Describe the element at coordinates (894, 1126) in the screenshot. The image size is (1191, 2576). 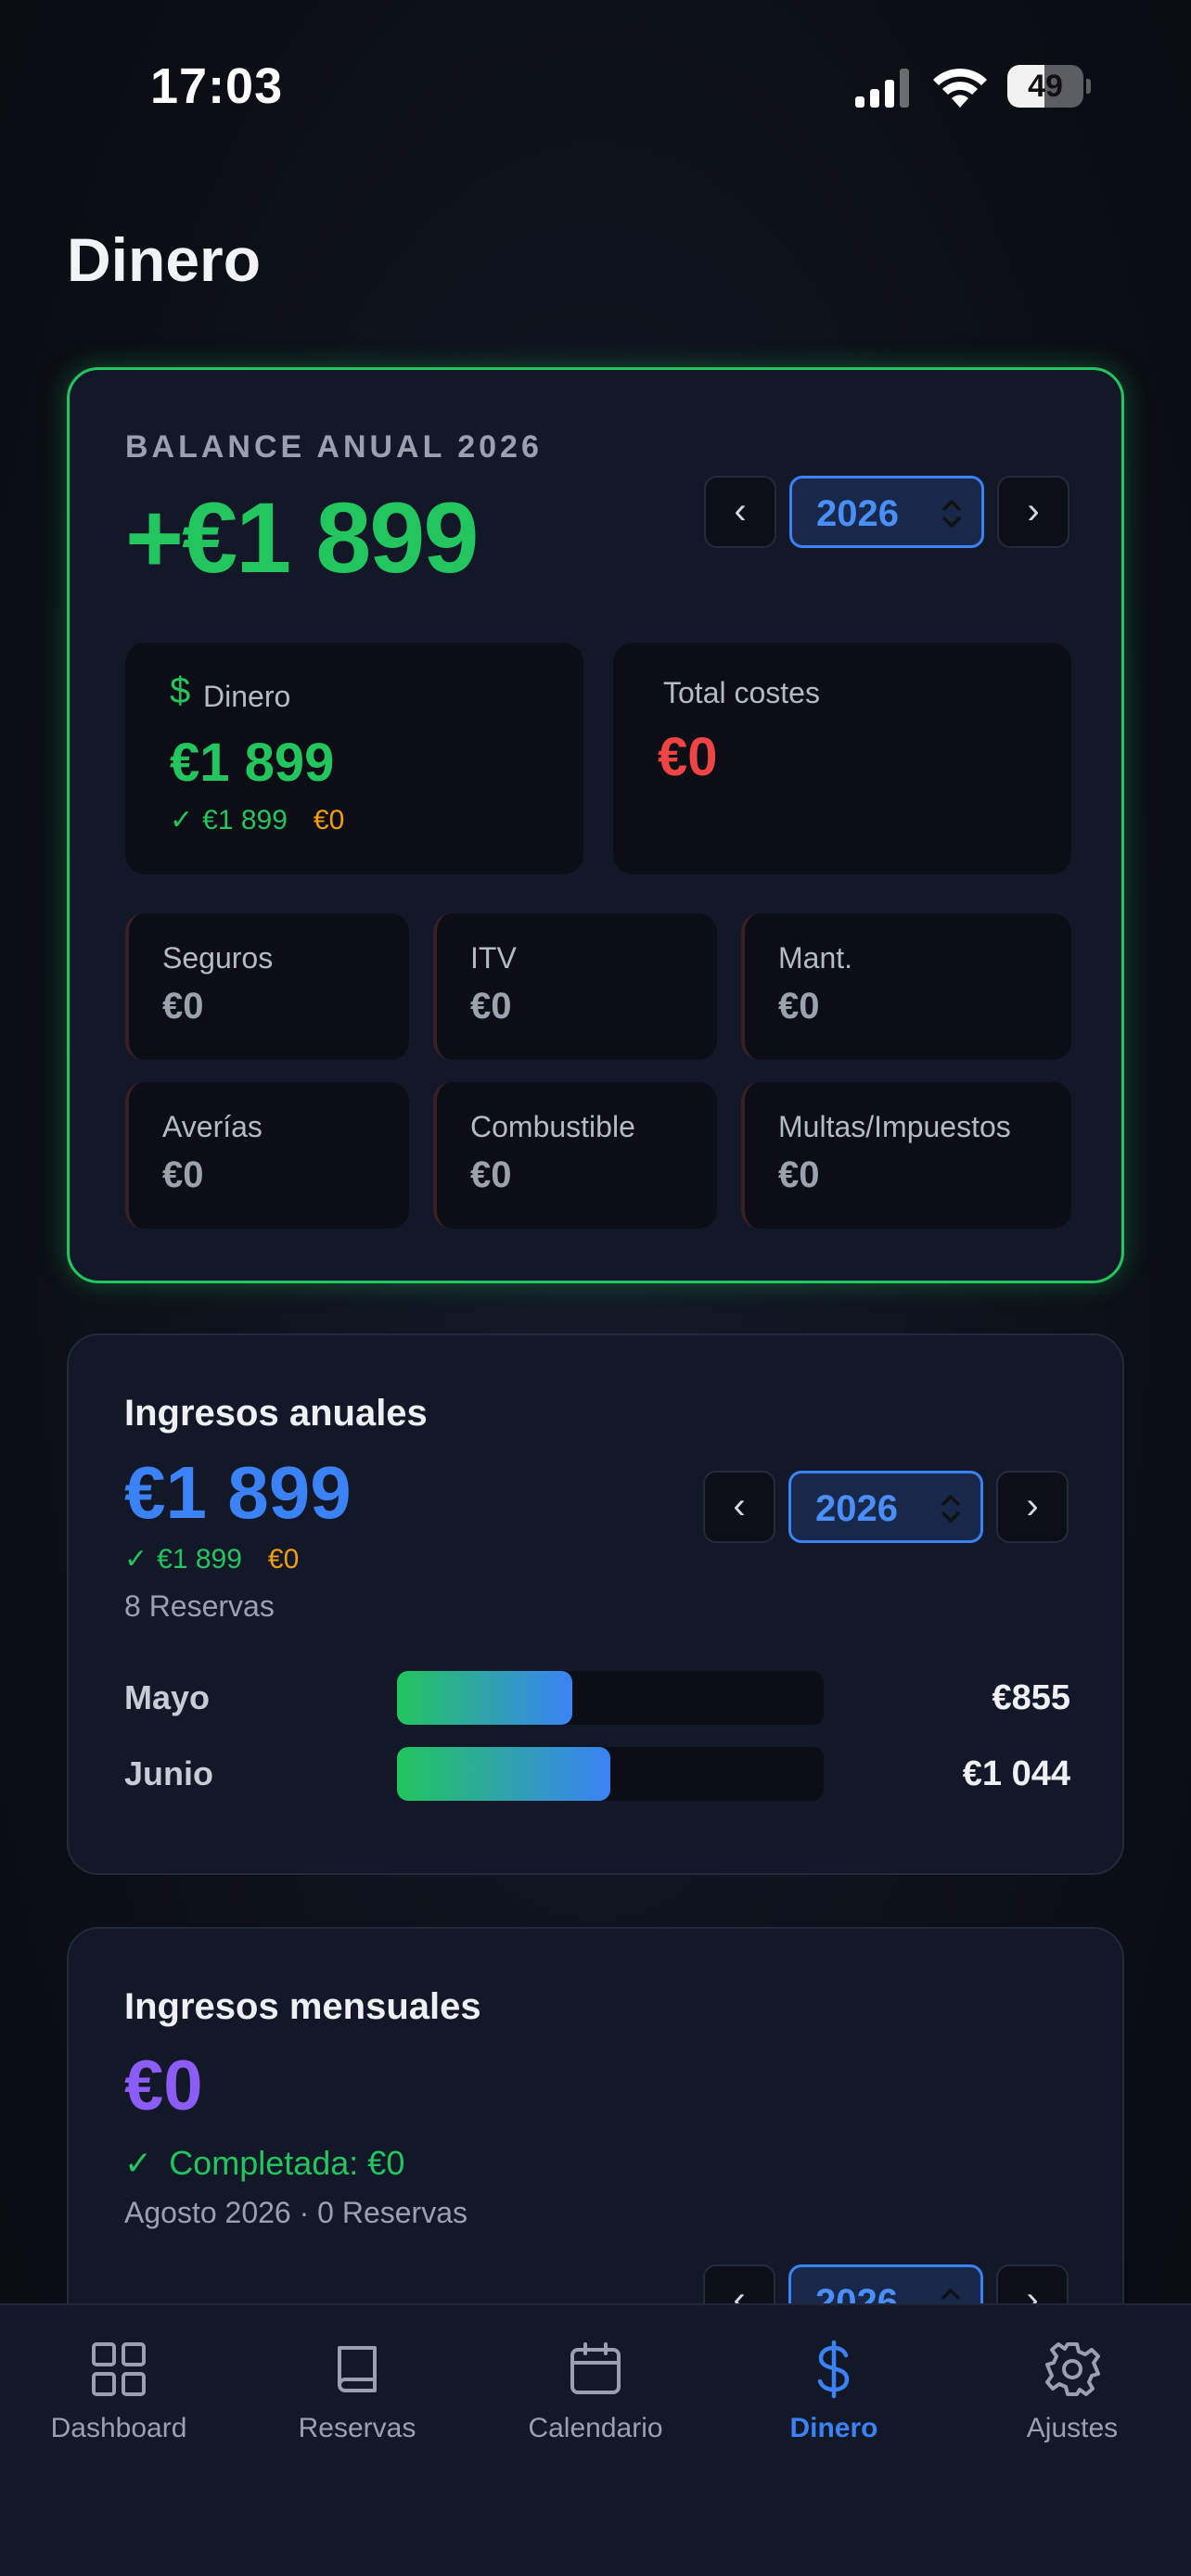
I see `cost-category-label: Multas/Impuestos` at that location.